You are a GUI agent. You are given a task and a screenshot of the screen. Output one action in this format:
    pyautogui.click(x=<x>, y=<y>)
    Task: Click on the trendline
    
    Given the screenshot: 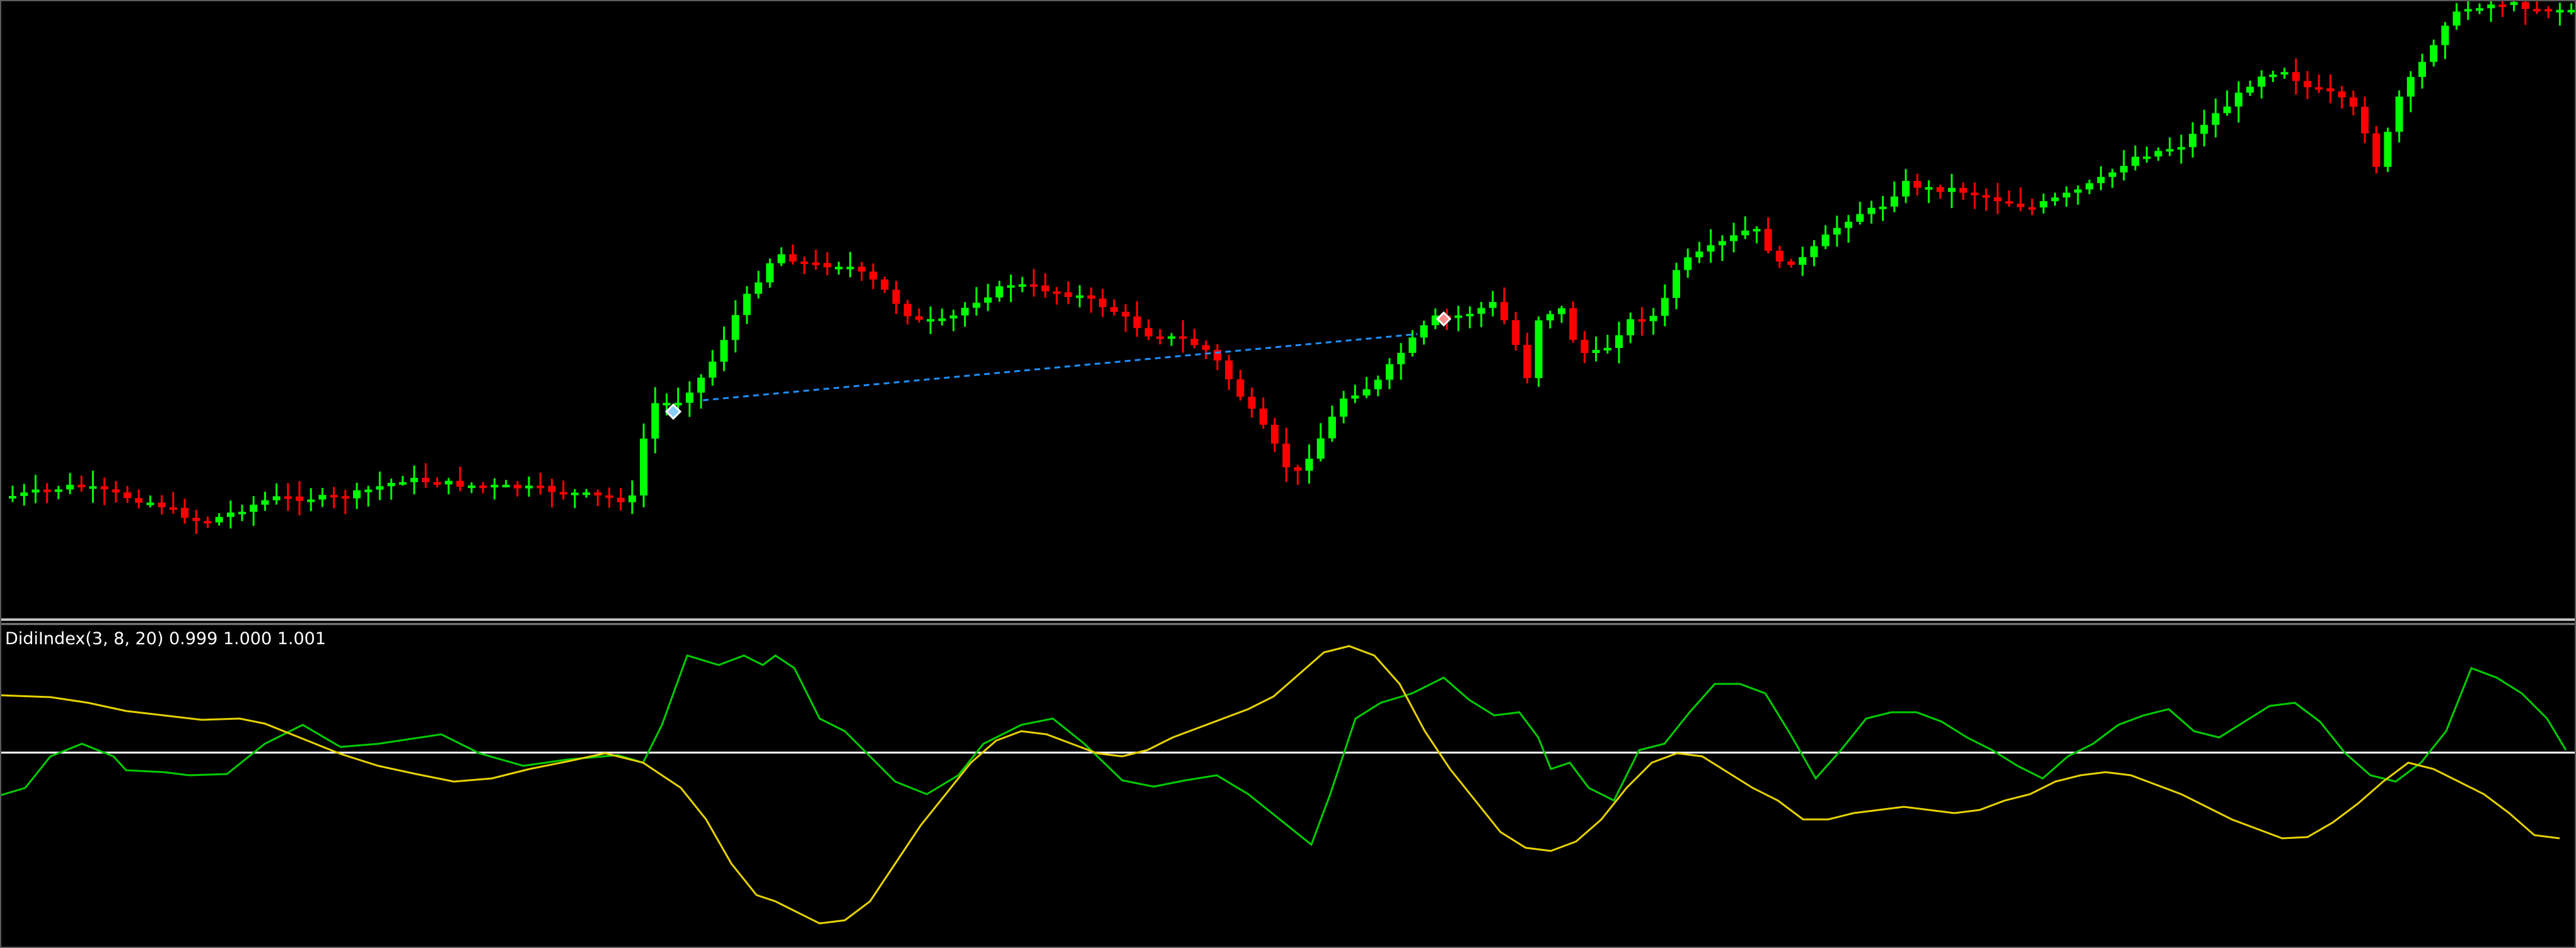 What is the action you would take?
    pyautogui.click(x=1060, y=367)
    